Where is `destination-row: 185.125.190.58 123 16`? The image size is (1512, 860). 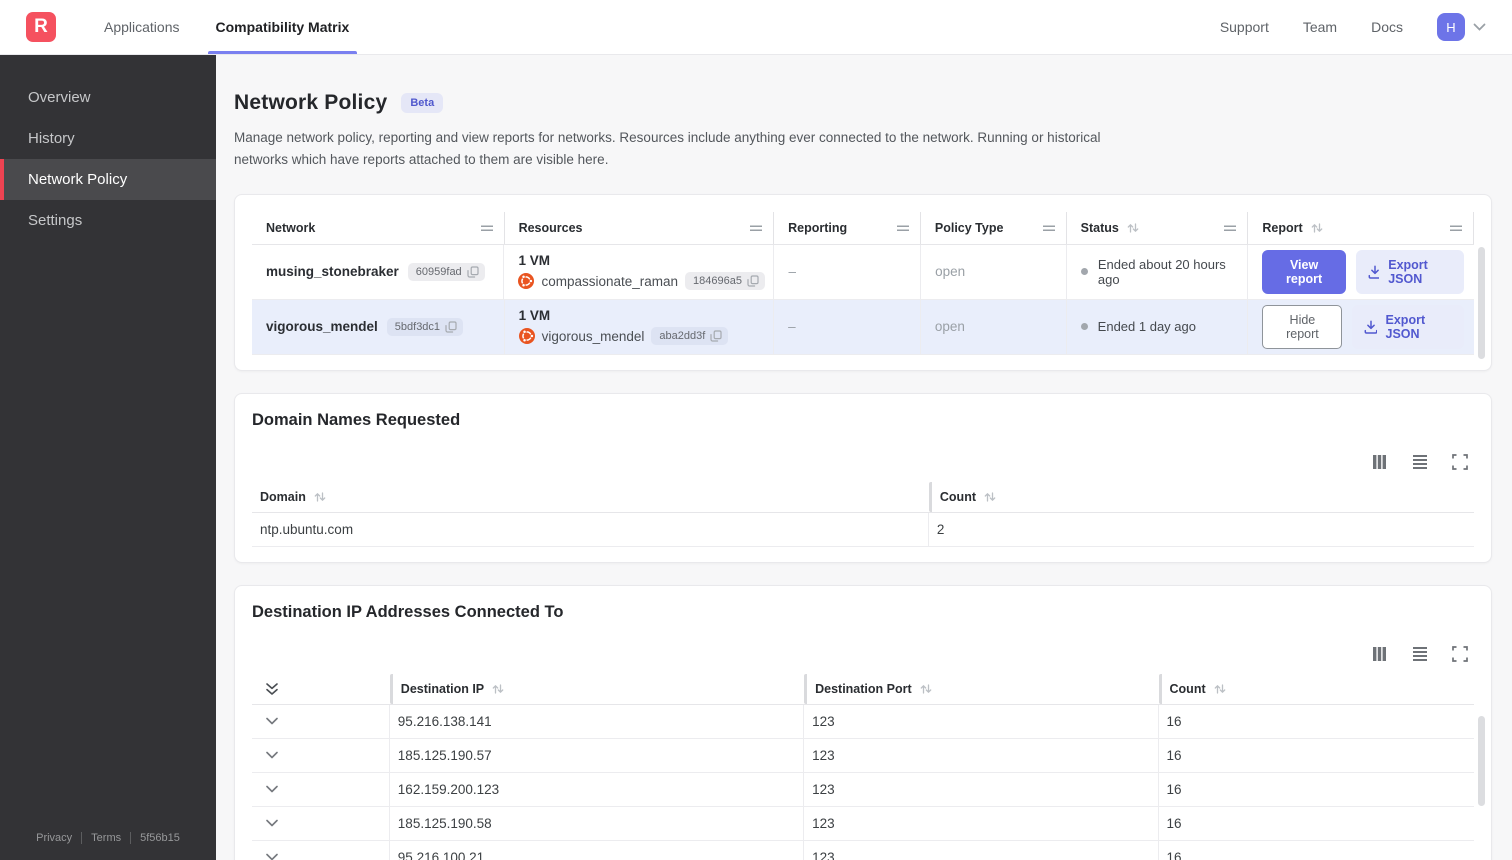 destination-row: 185.125.190.58 123 16 is located at coordinates (863, 823).